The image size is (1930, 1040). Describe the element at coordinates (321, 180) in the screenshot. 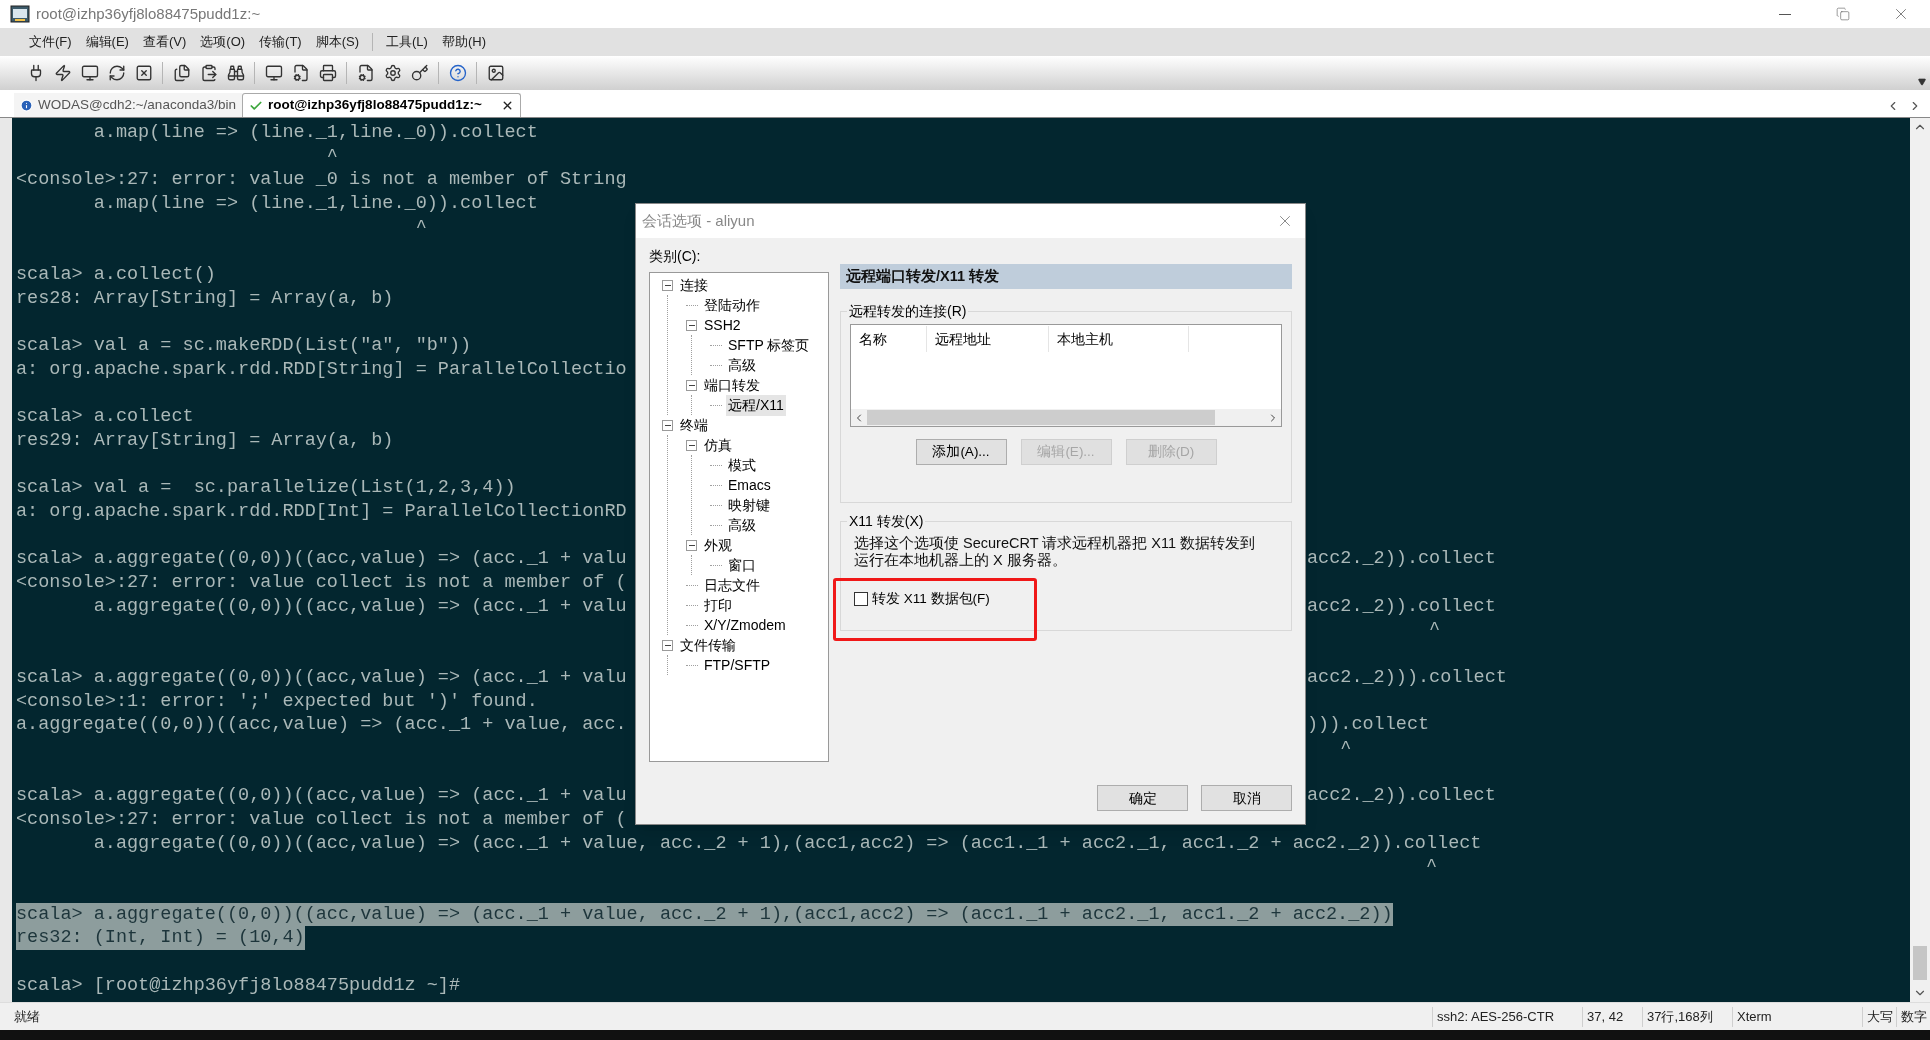

I see `terminal-line: <console>:27: error: value _0 is not a member of String` at that location.